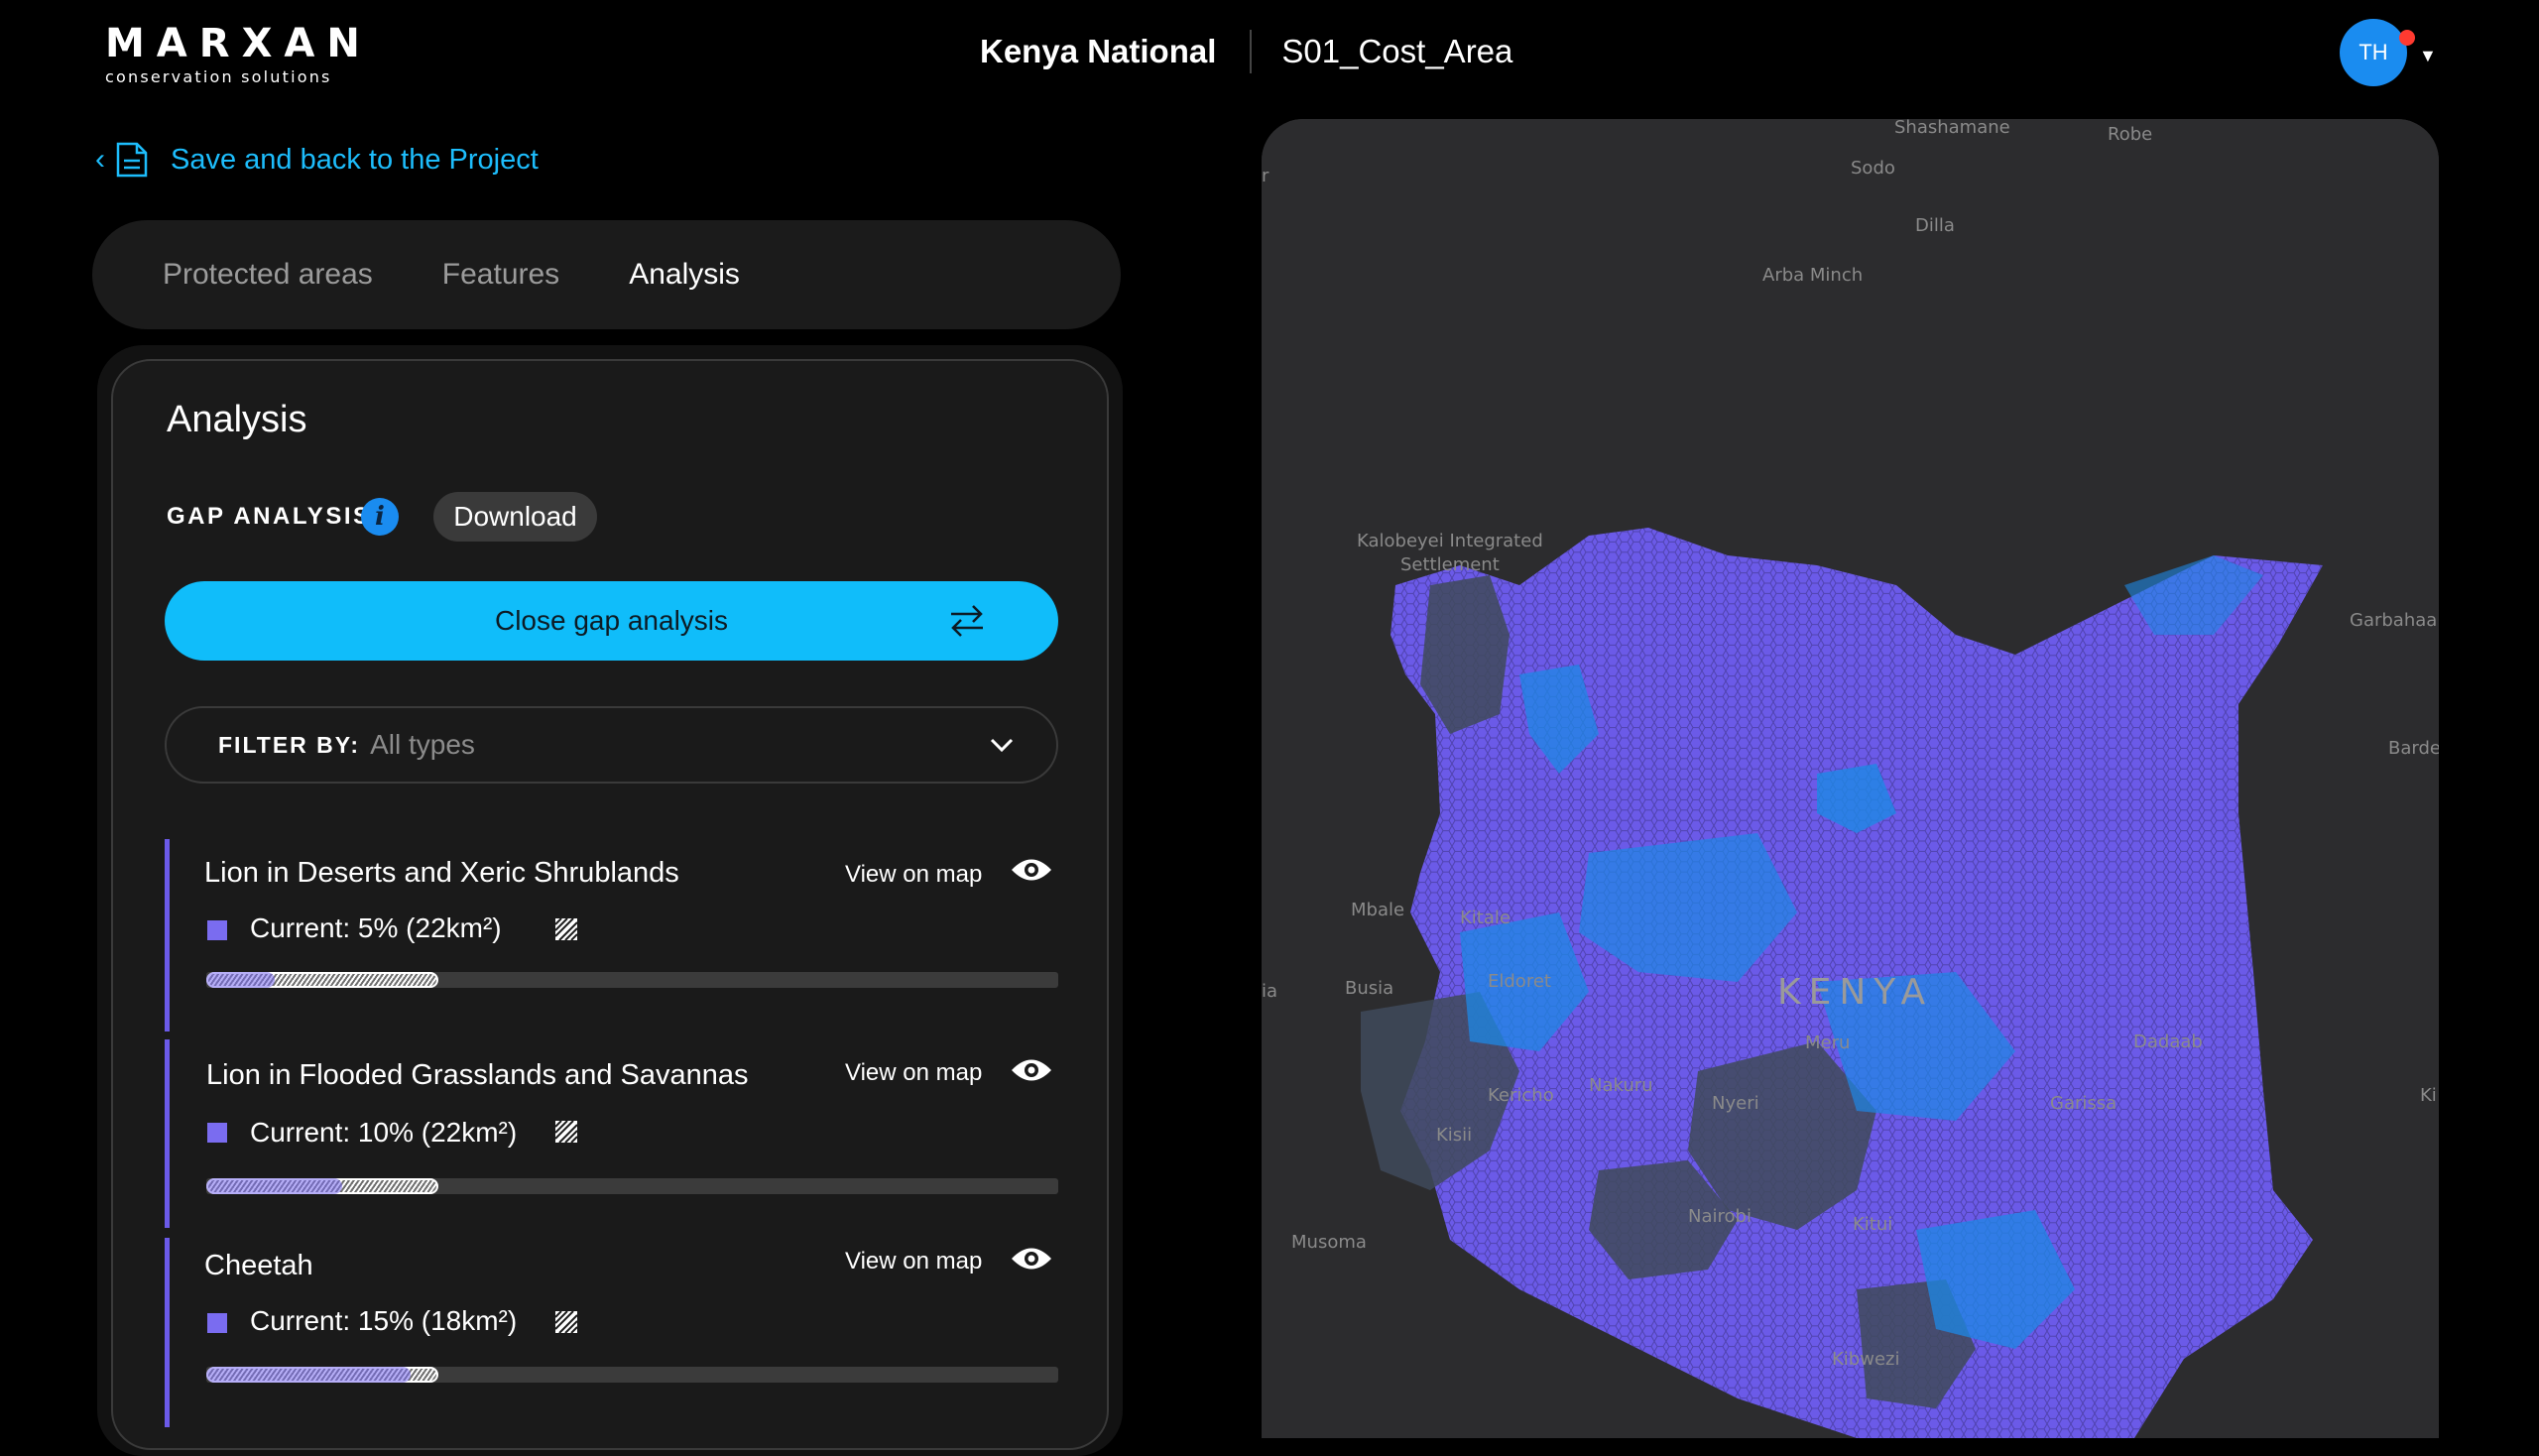 Image resolution: width=2539 pixels, height=1456 pixels. I want to click on swap-arrows-icon, so click(967, 621).